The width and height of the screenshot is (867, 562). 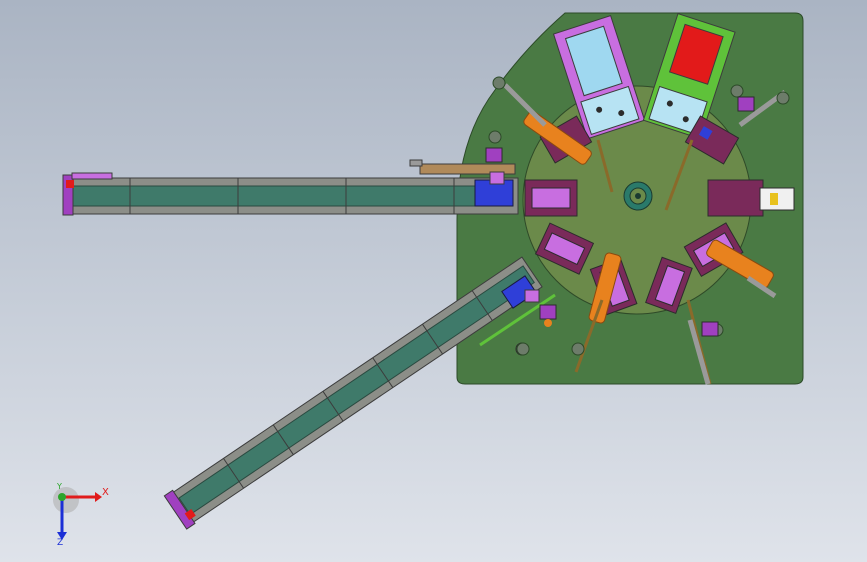 What do you see at coordinates (60, 543) in the screenshot?
I see `z-axis-label: Z` at bounding box center [60, 543].